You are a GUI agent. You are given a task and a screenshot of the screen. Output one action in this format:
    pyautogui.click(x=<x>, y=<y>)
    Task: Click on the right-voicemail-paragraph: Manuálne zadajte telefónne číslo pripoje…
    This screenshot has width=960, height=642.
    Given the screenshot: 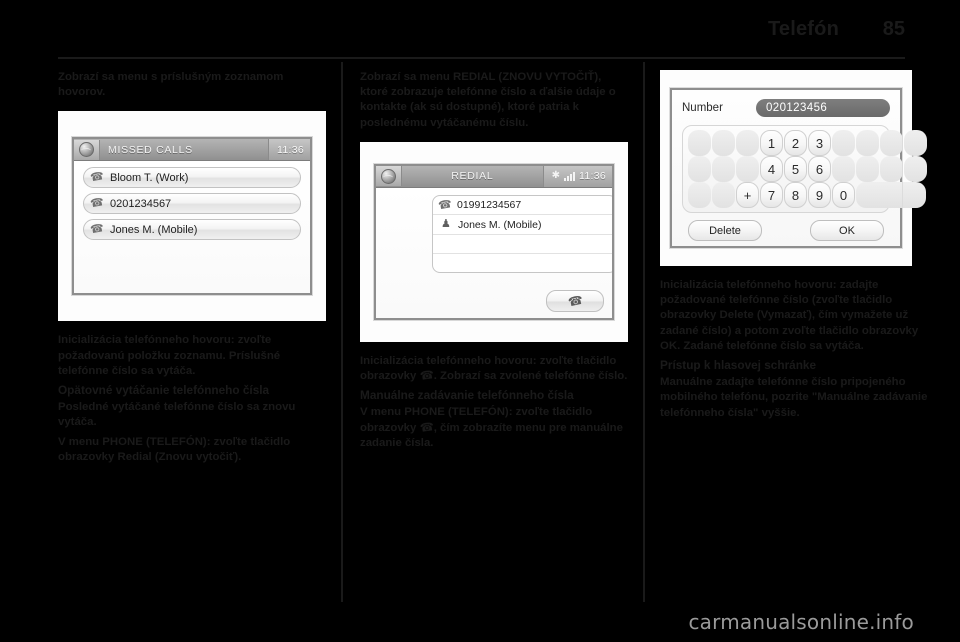 What is the action you would take?
    pyautogui.click(x=794, y=397)
    